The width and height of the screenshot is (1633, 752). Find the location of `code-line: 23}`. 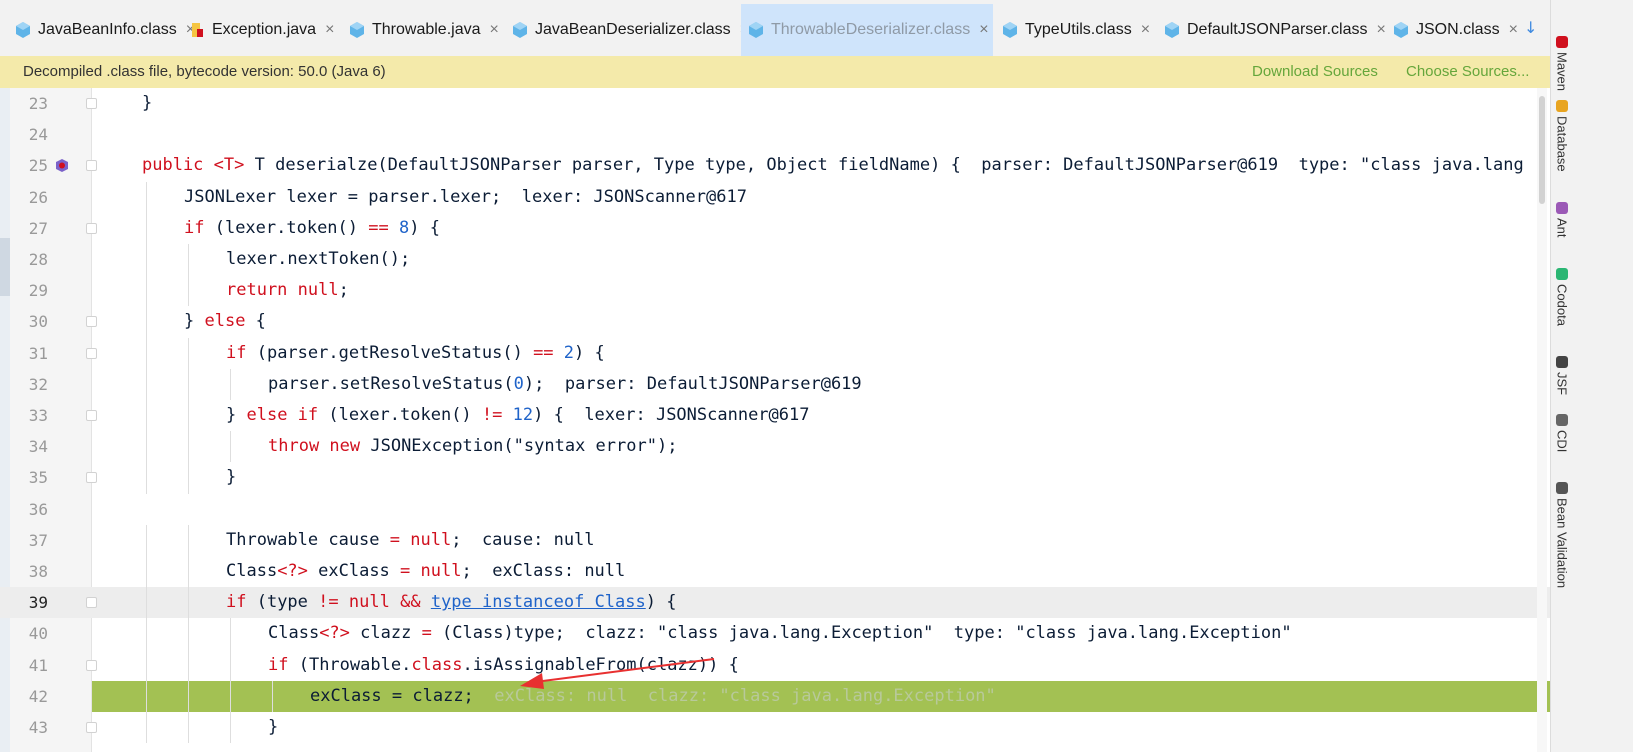

code-line: 23} is located at coordinates (775, 103).